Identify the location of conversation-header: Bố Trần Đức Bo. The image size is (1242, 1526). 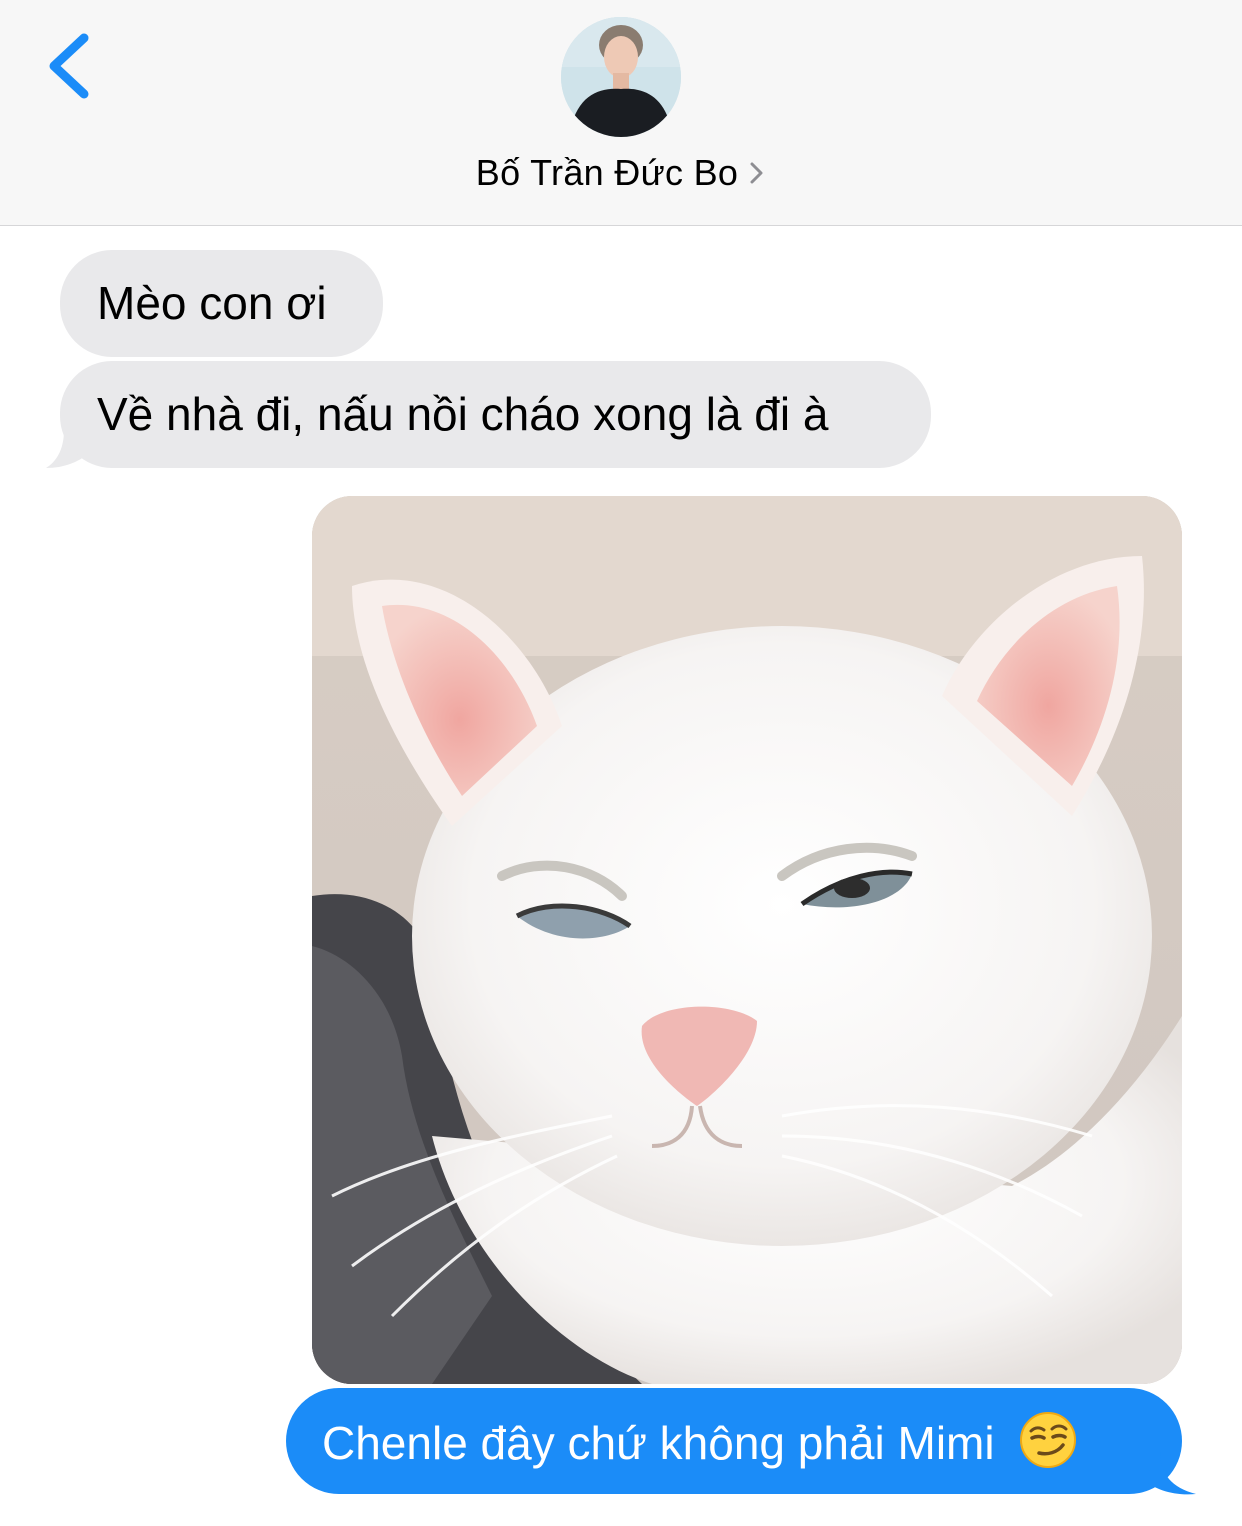
(621, 113).